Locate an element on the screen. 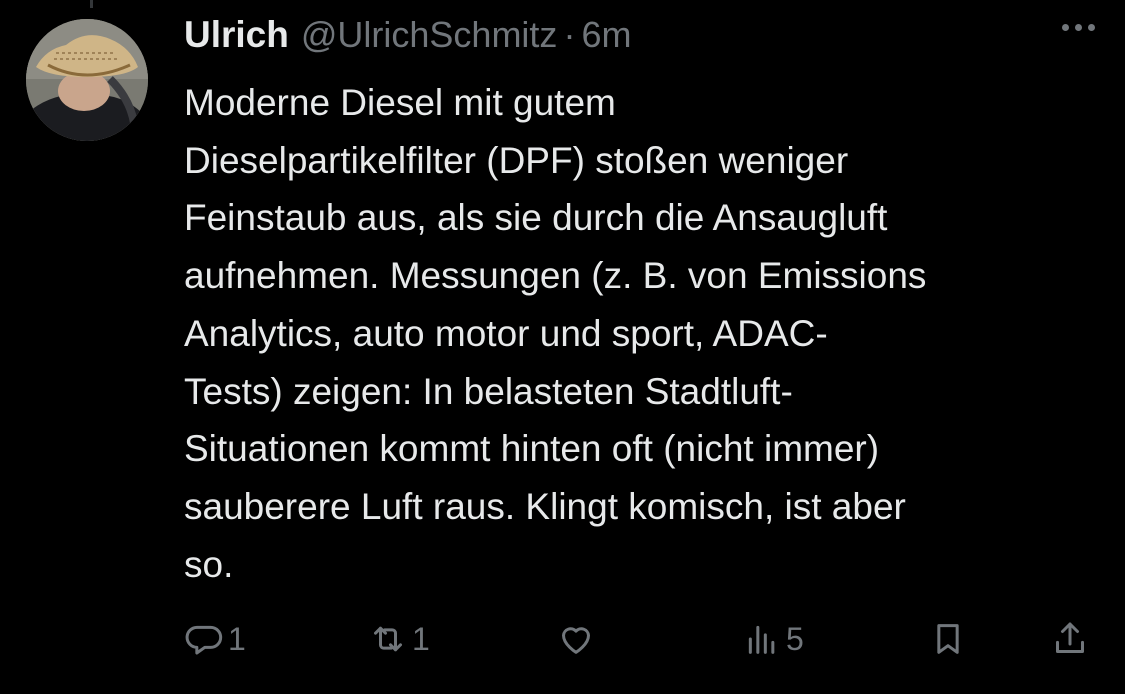  tweet-text-line: Tests) zeigen: In belasteten Stadtluft- is located at coordinates (488, 391).